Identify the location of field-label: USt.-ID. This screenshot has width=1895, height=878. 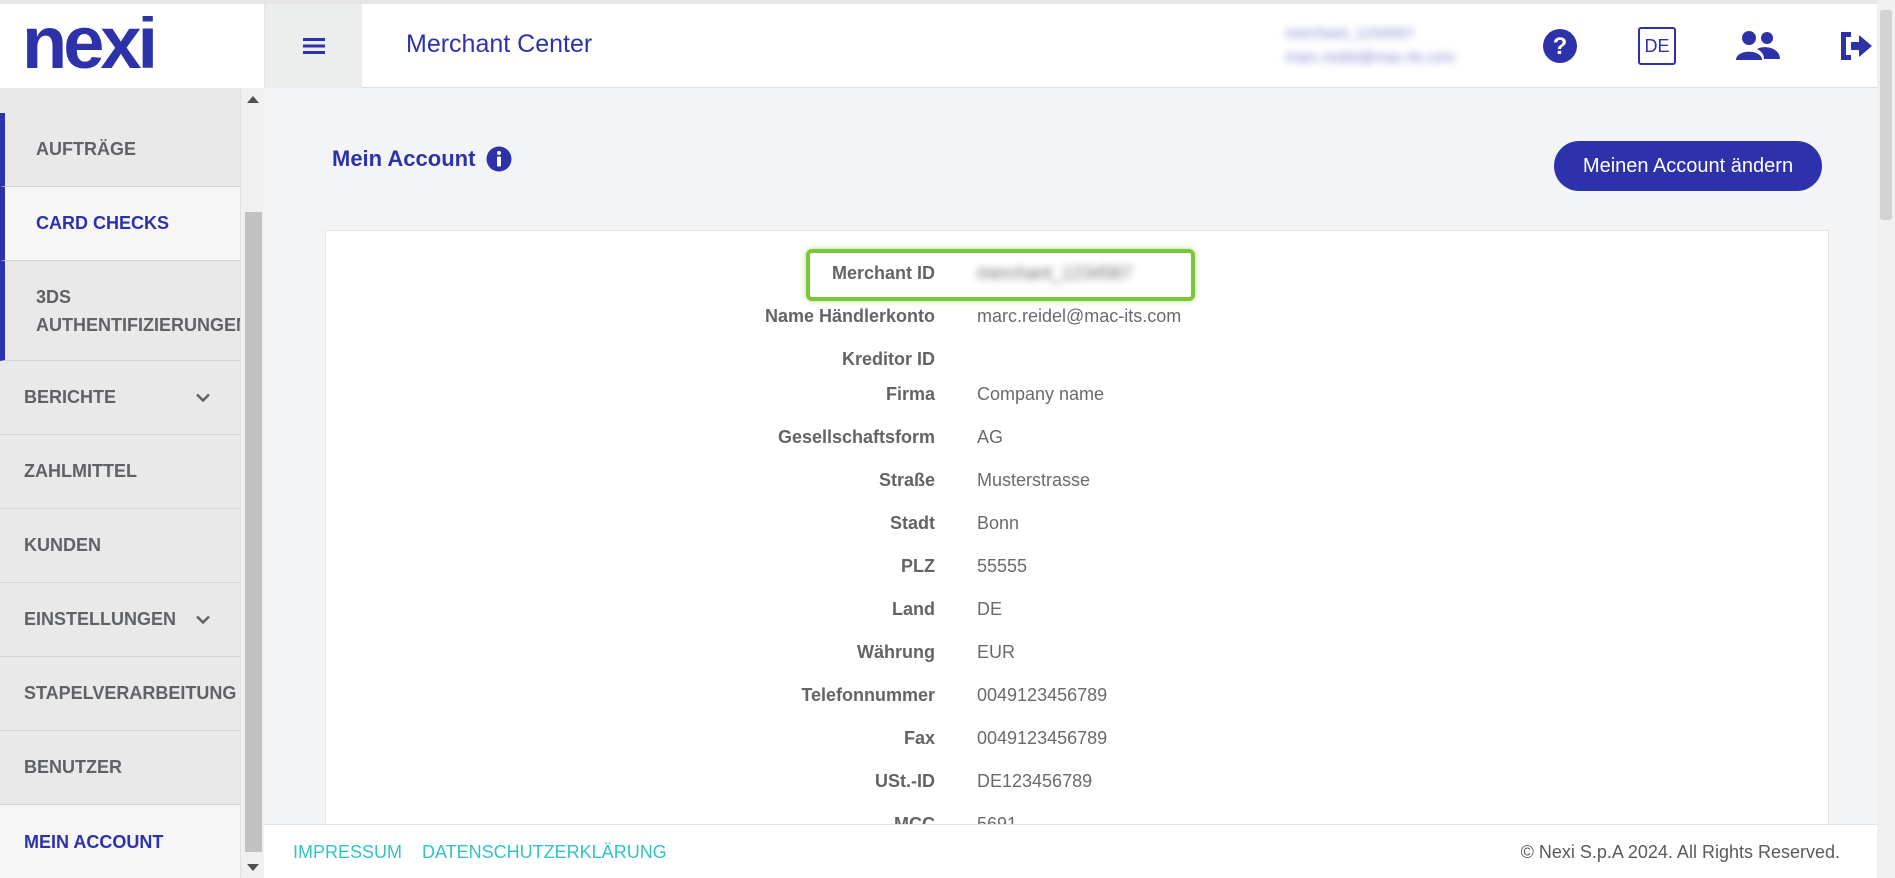
(905, 781).